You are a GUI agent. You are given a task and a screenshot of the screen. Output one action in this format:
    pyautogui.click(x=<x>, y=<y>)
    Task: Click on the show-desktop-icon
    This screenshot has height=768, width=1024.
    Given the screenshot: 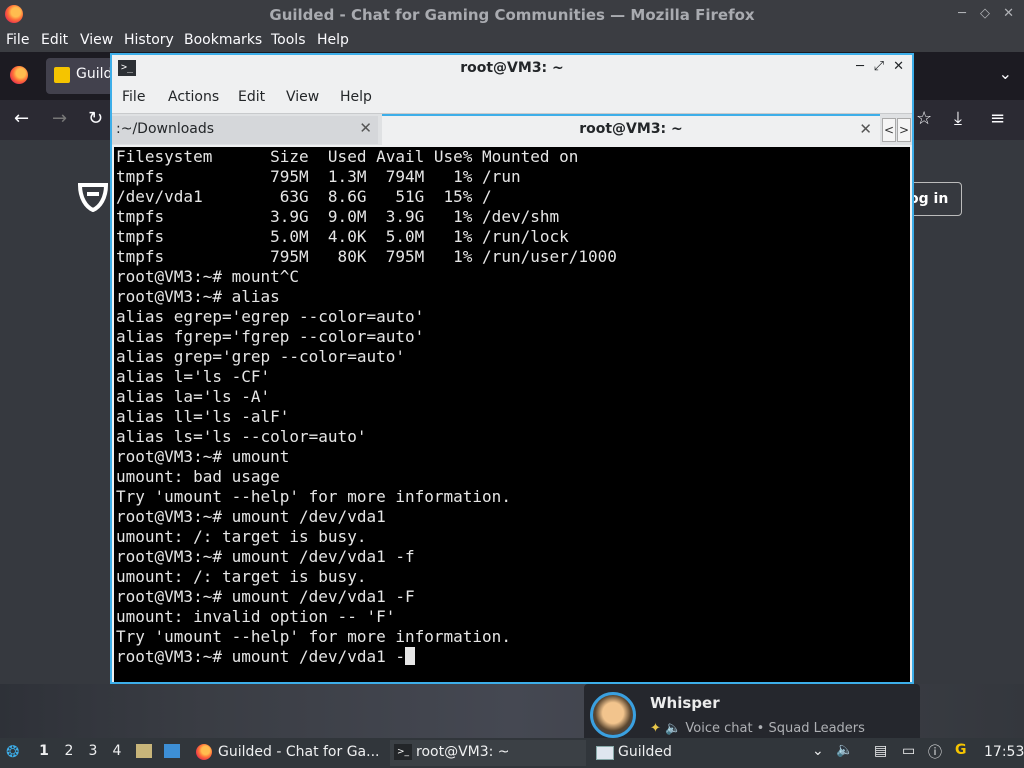 What is the action you would take?
    pyautogui.click(x=172, y=752)
    